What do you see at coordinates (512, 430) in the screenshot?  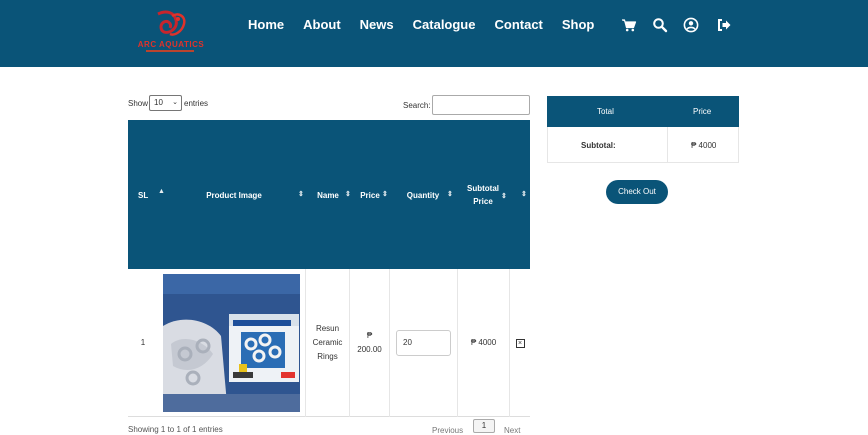 I see `pagination-next: Next` at bounding box center [512, 430].